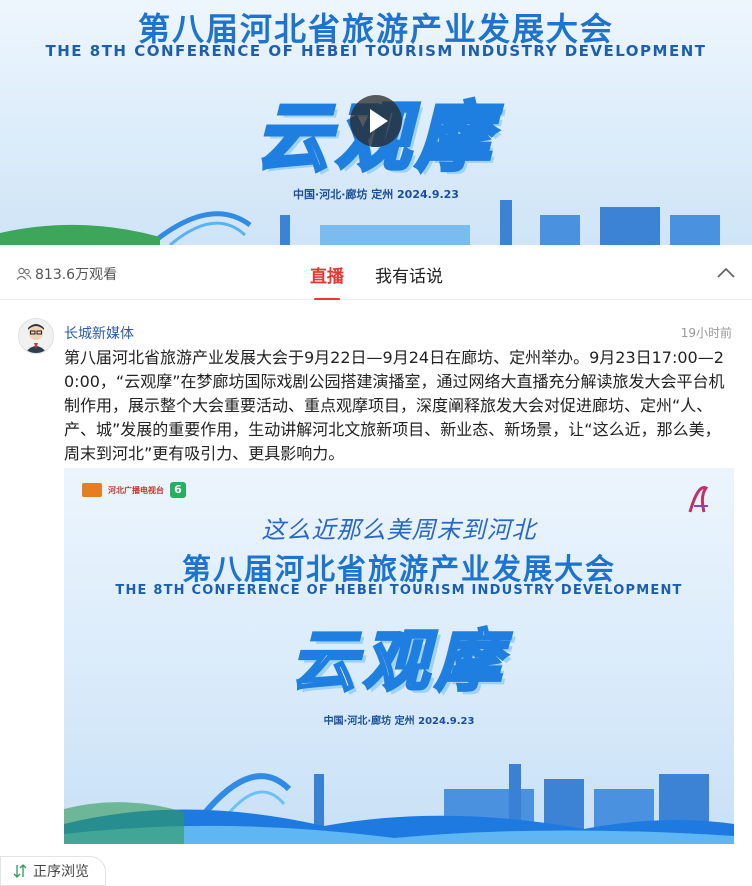  What do you see at coordinates (398, 662) in the screenshot?
I see `image-big-text: 云观摩` at bounding box center [398, 662].